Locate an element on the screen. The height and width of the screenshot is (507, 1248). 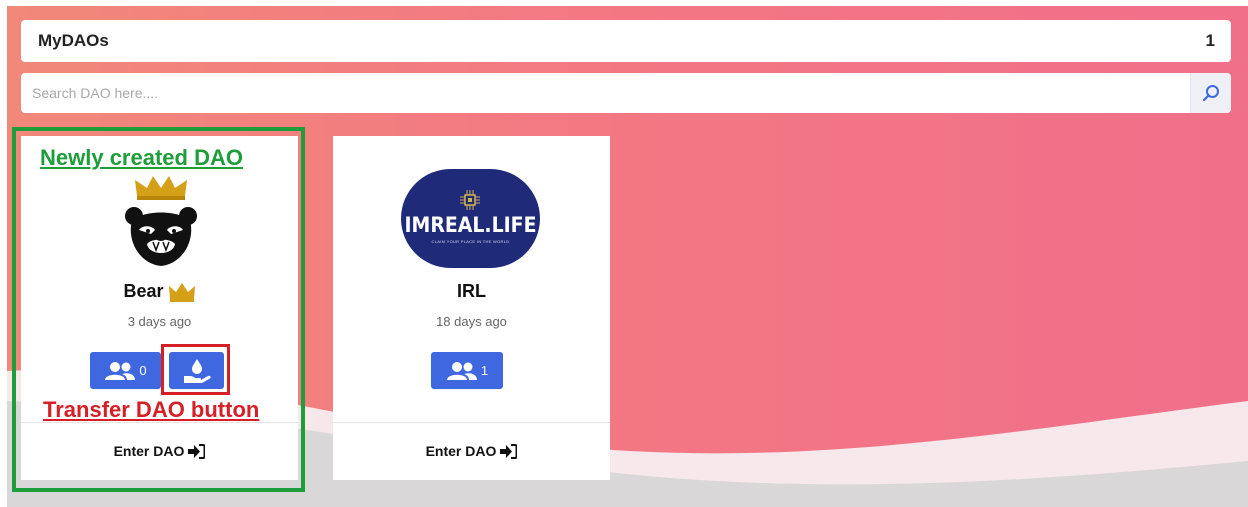
transfer-button-highlight-box is located at coordinates (195, 369).